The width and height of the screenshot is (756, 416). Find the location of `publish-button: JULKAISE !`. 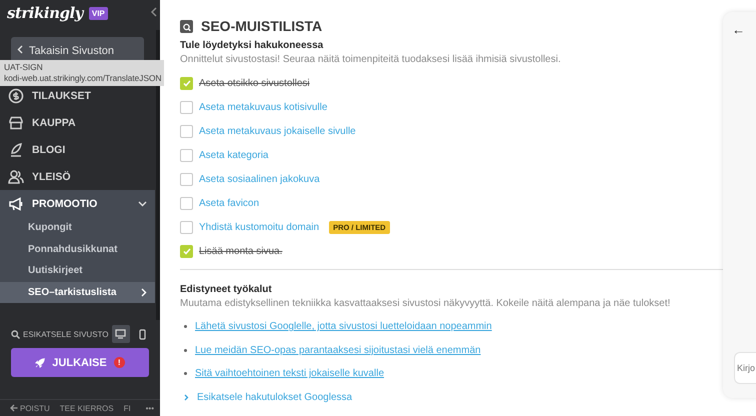

publish-button: JULKAISE ! is located at coordinates (80, 362).